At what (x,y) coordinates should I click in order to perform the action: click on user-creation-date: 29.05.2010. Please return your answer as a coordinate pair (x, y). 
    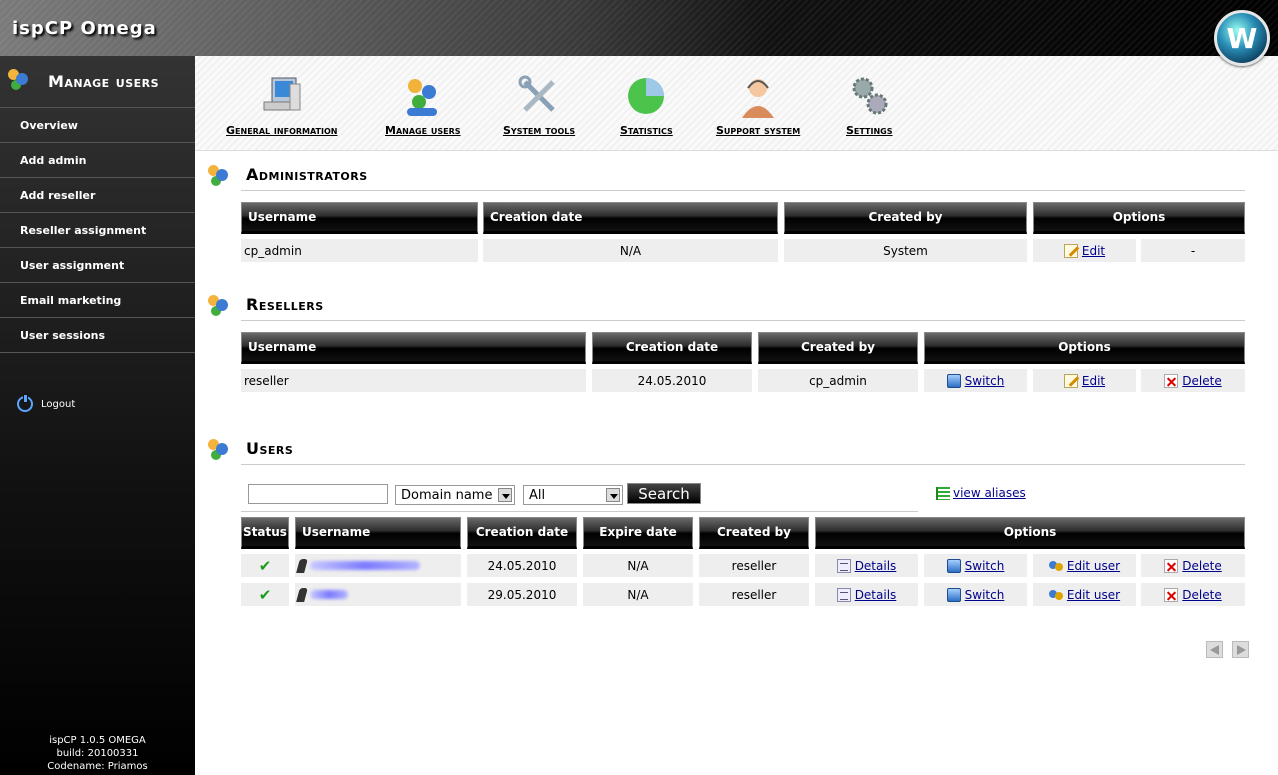
    Looking at the image, I should click on (522, 594).